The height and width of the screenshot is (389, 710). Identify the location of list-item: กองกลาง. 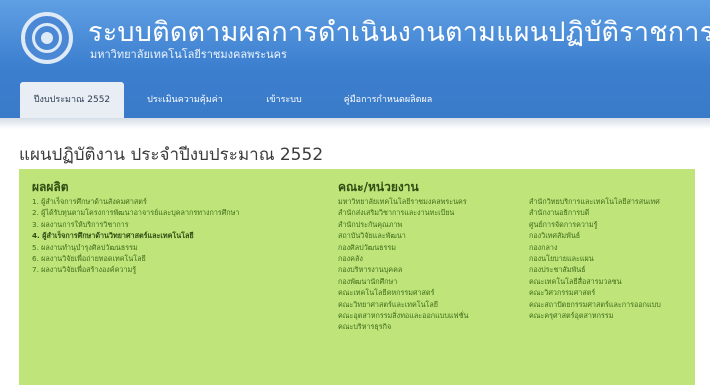
(595, 247).